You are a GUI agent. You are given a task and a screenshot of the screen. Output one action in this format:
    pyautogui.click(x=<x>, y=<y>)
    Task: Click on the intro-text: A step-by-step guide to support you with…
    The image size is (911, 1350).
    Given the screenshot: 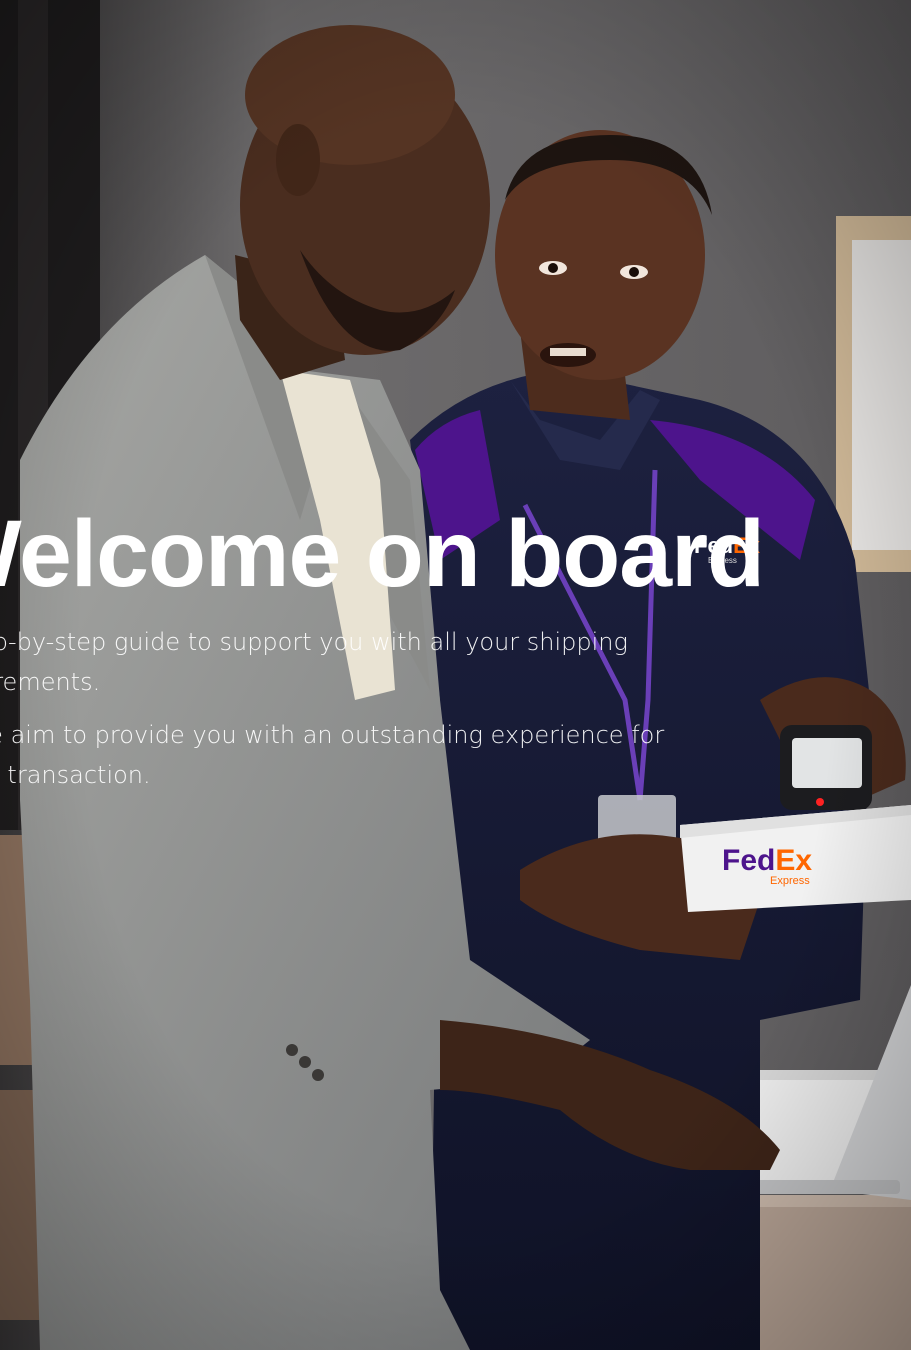 What is the action you would take?
    pyautogui.click(x=346, y=715)
    